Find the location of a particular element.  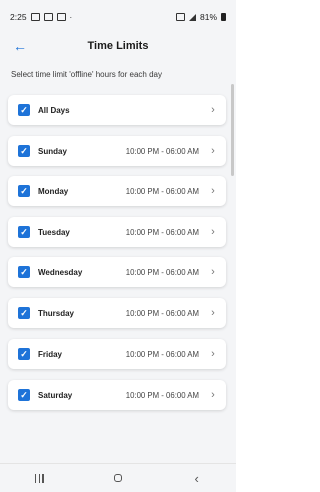

day-label: All Days is located at coordinates (54, 110).